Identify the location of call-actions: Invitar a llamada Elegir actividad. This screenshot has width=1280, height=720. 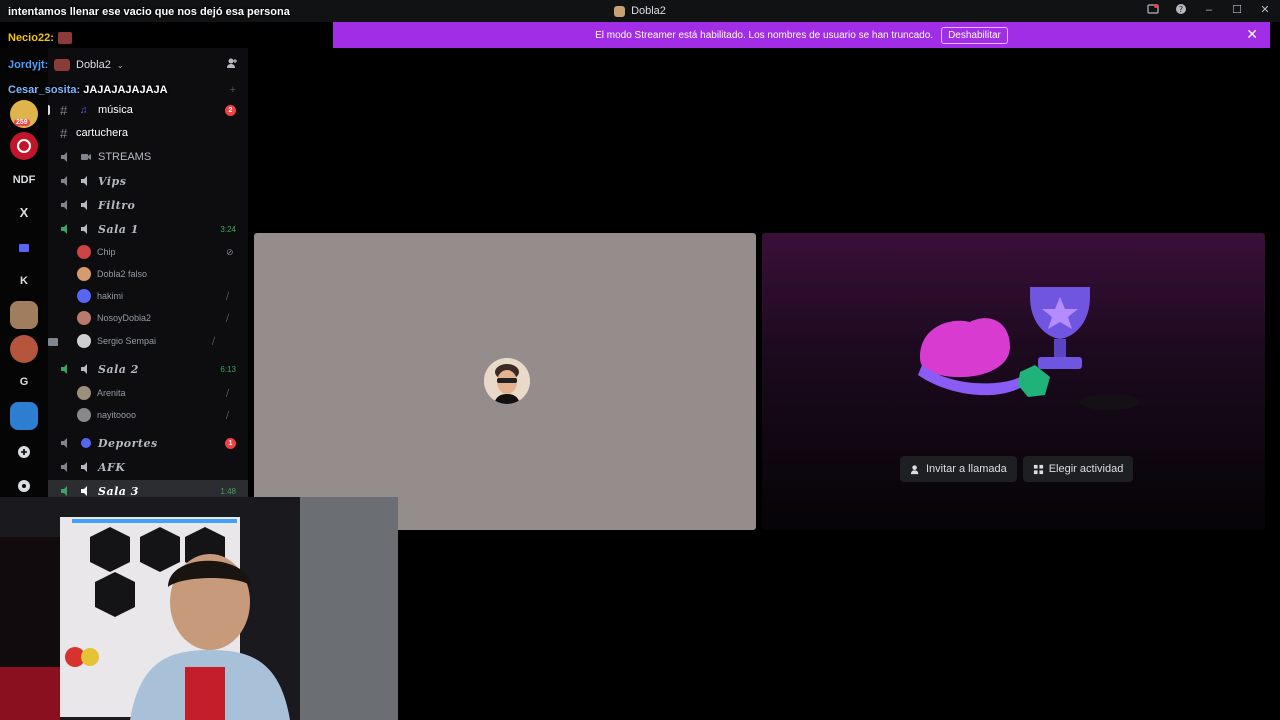
(1017, 469).